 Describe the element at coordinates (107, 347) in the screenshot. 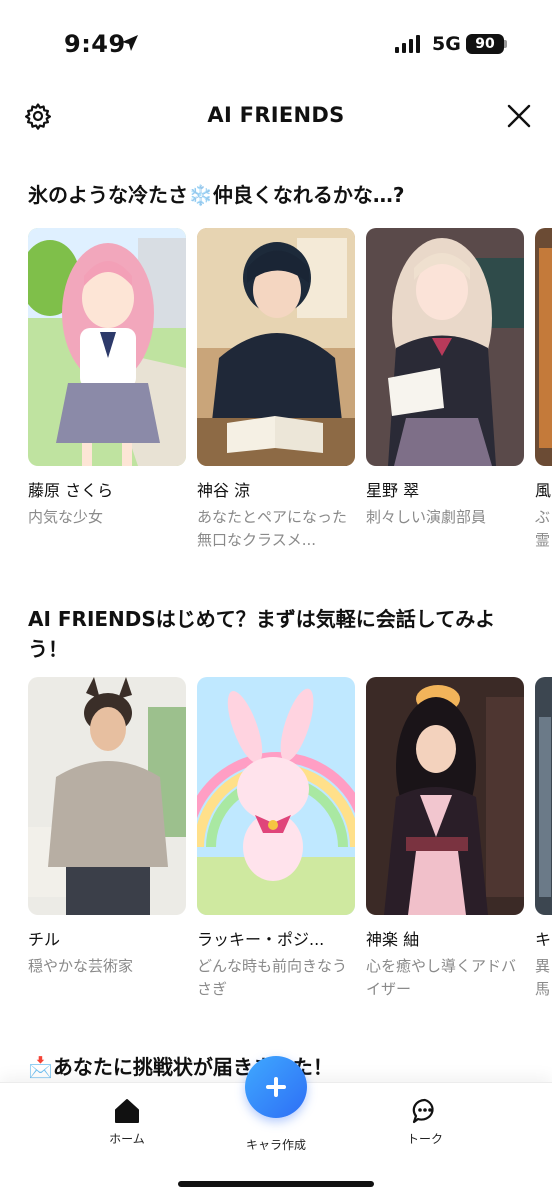

I see `character-image-sakura` at that location.